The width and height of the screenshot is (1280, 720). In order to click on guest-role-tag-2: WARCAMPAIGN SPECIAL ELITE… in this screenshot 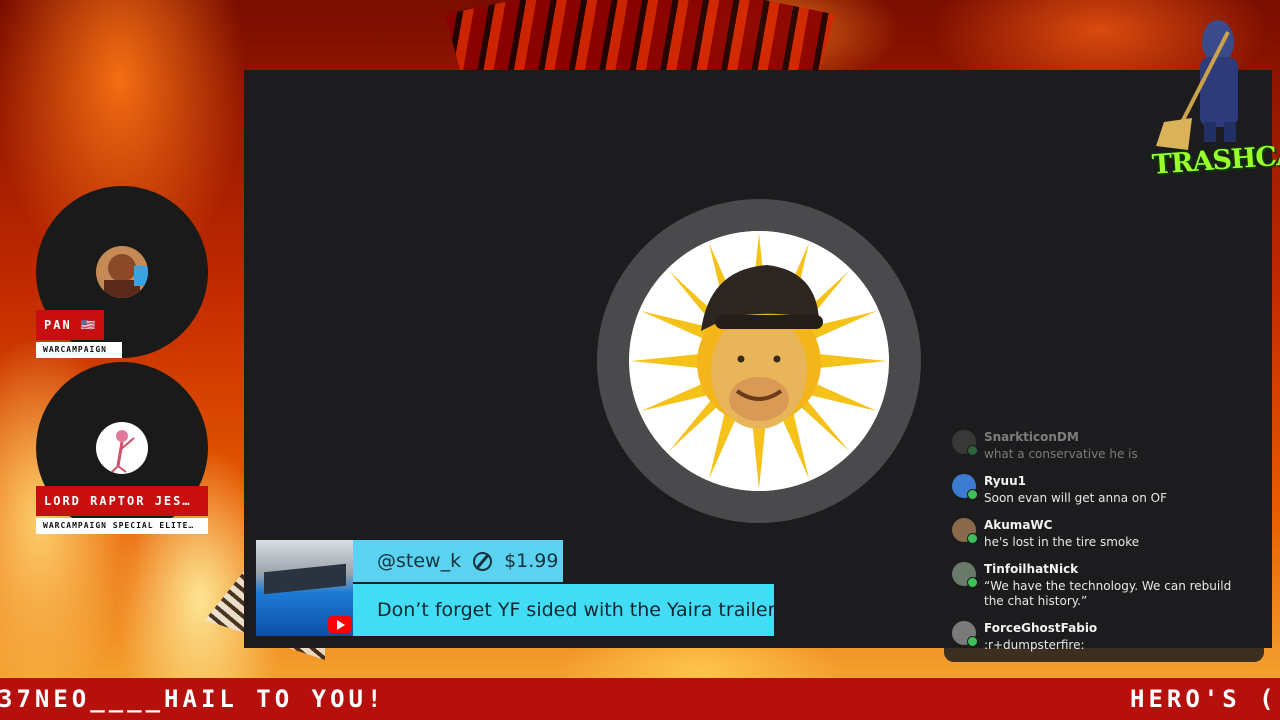, I will do `click(122, 526)`.